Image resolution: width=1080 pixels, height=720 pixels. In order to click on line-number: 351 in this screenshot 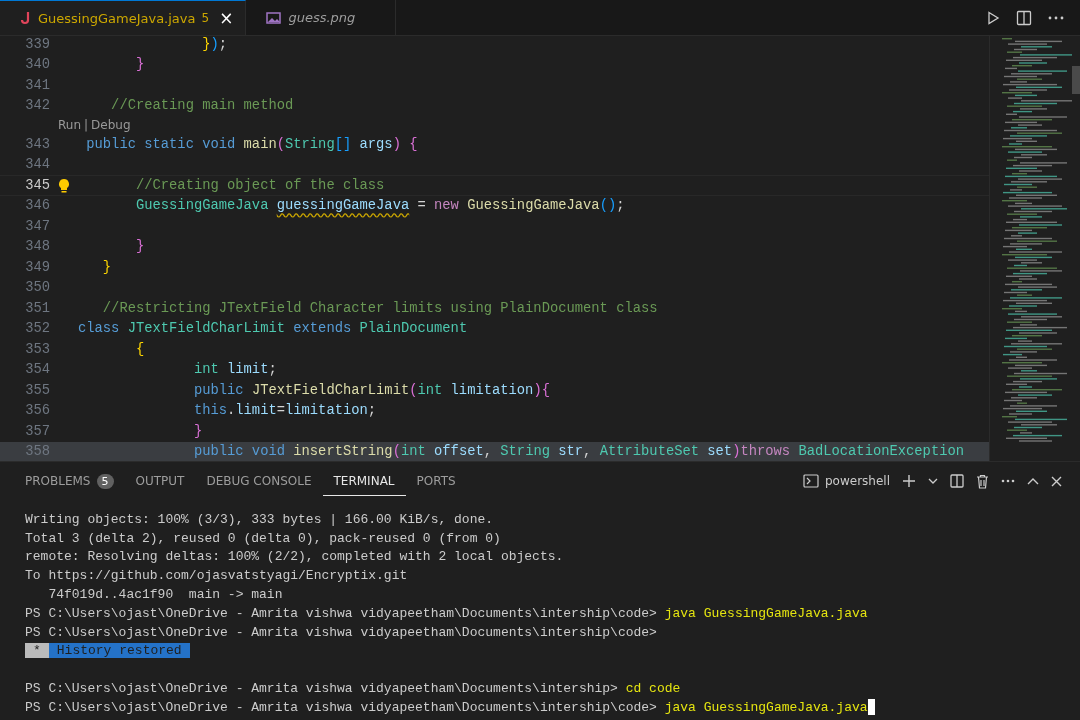, I will do `click(37, 308)`.